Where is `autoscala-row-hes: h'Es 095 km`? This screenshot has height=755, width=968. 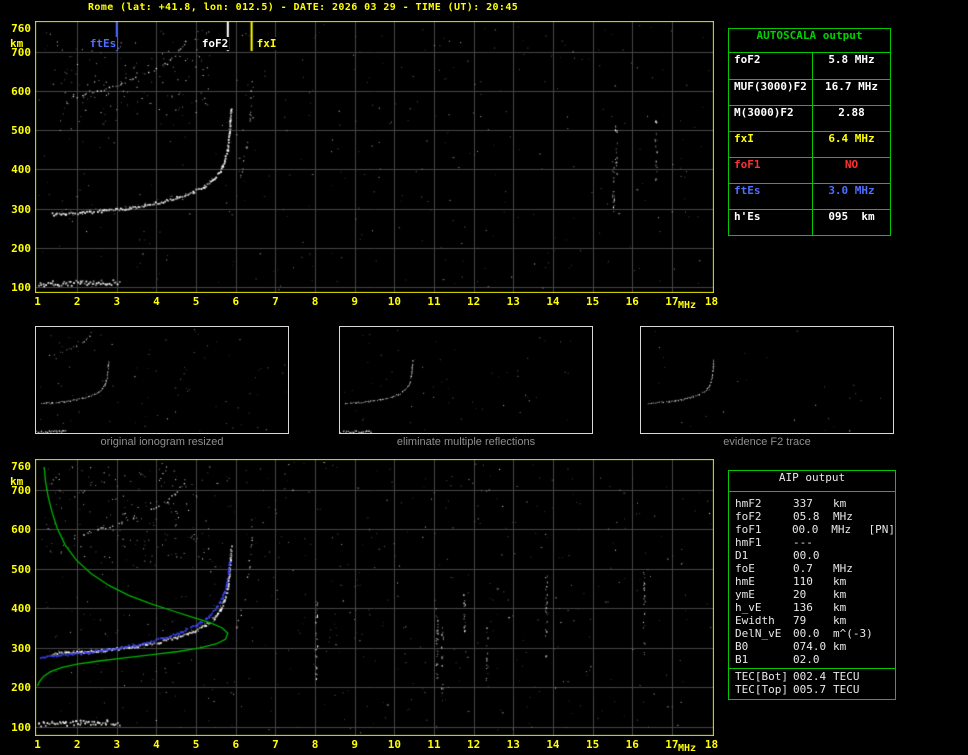
autoscala-row-hes: h'Es 095 km is located at coordinates (809, 222).